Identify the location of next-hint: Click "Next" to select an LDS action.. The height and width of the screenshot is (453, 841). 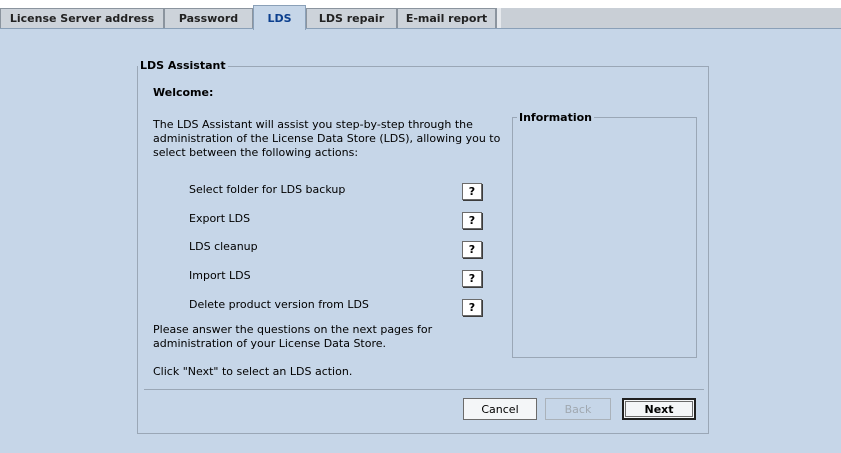
(253, 371).